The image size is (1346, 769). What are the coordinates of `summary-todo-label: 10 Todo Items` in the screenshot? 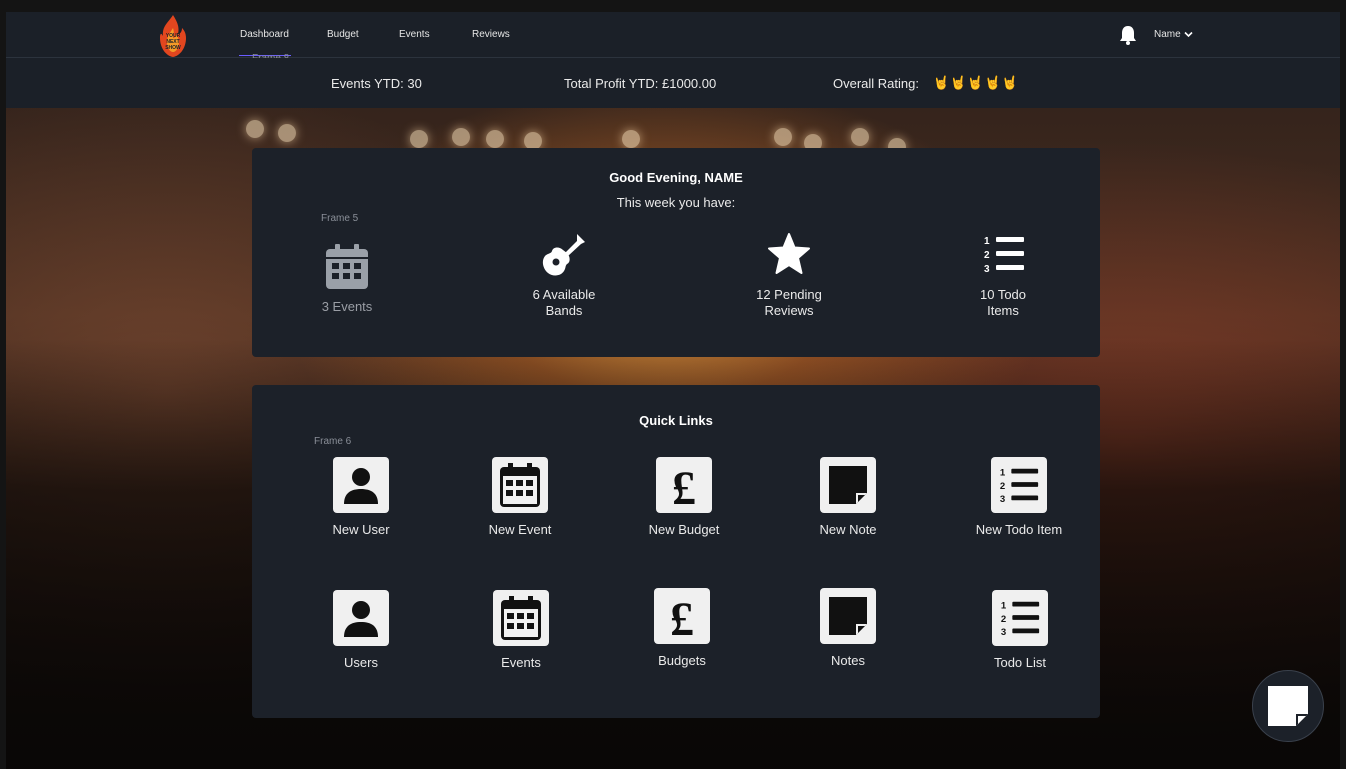 It's located at (1003, 303).